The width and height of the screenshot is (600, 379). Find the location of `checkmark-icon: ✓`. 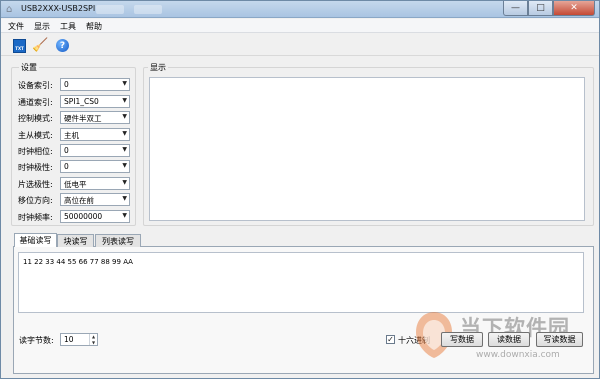

checkmark-icon: ✓ is located at coordinates (390, 339).